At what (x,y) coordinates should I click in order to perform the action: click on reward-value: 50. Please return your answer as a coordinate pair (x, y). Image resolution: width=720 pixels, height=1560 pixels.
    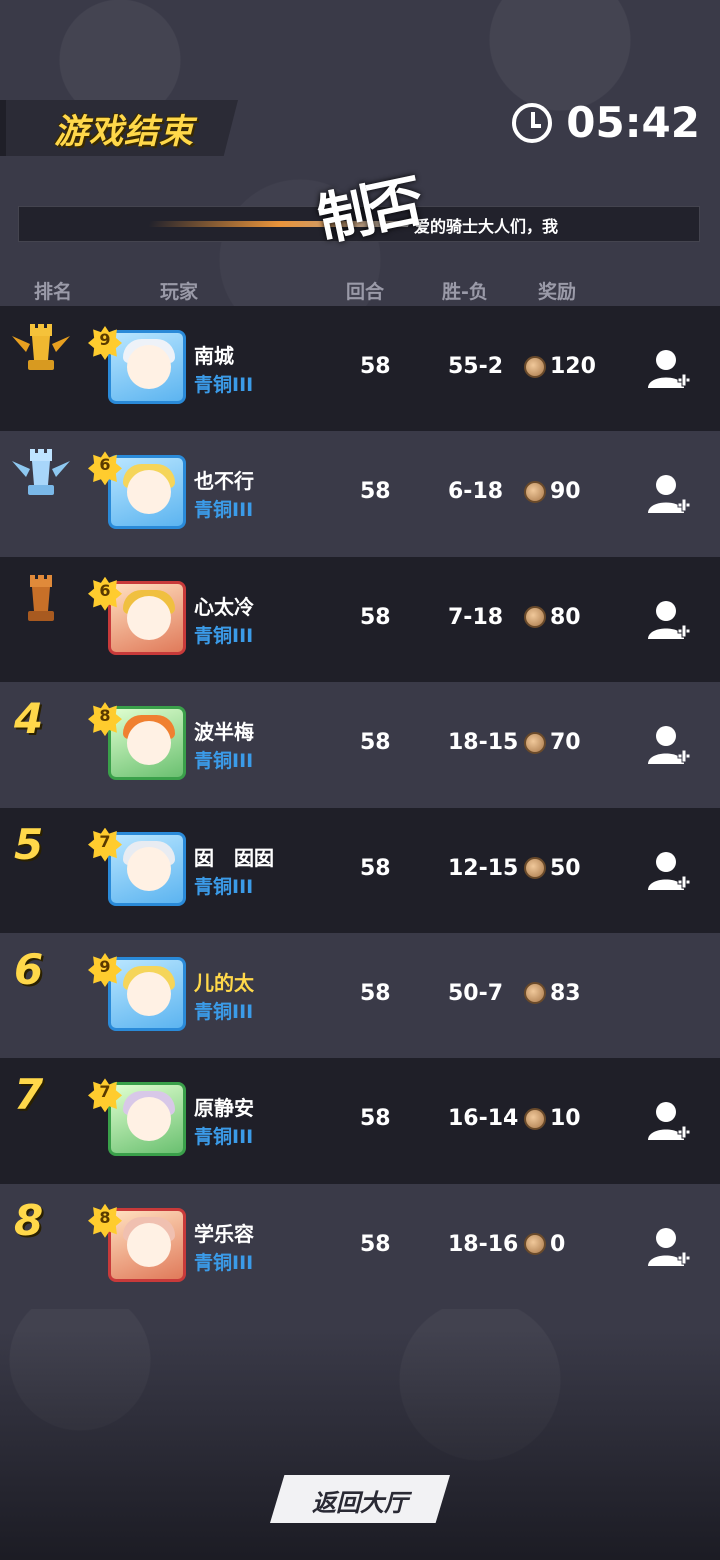
    Looking at the image, I should click on (565, 868).